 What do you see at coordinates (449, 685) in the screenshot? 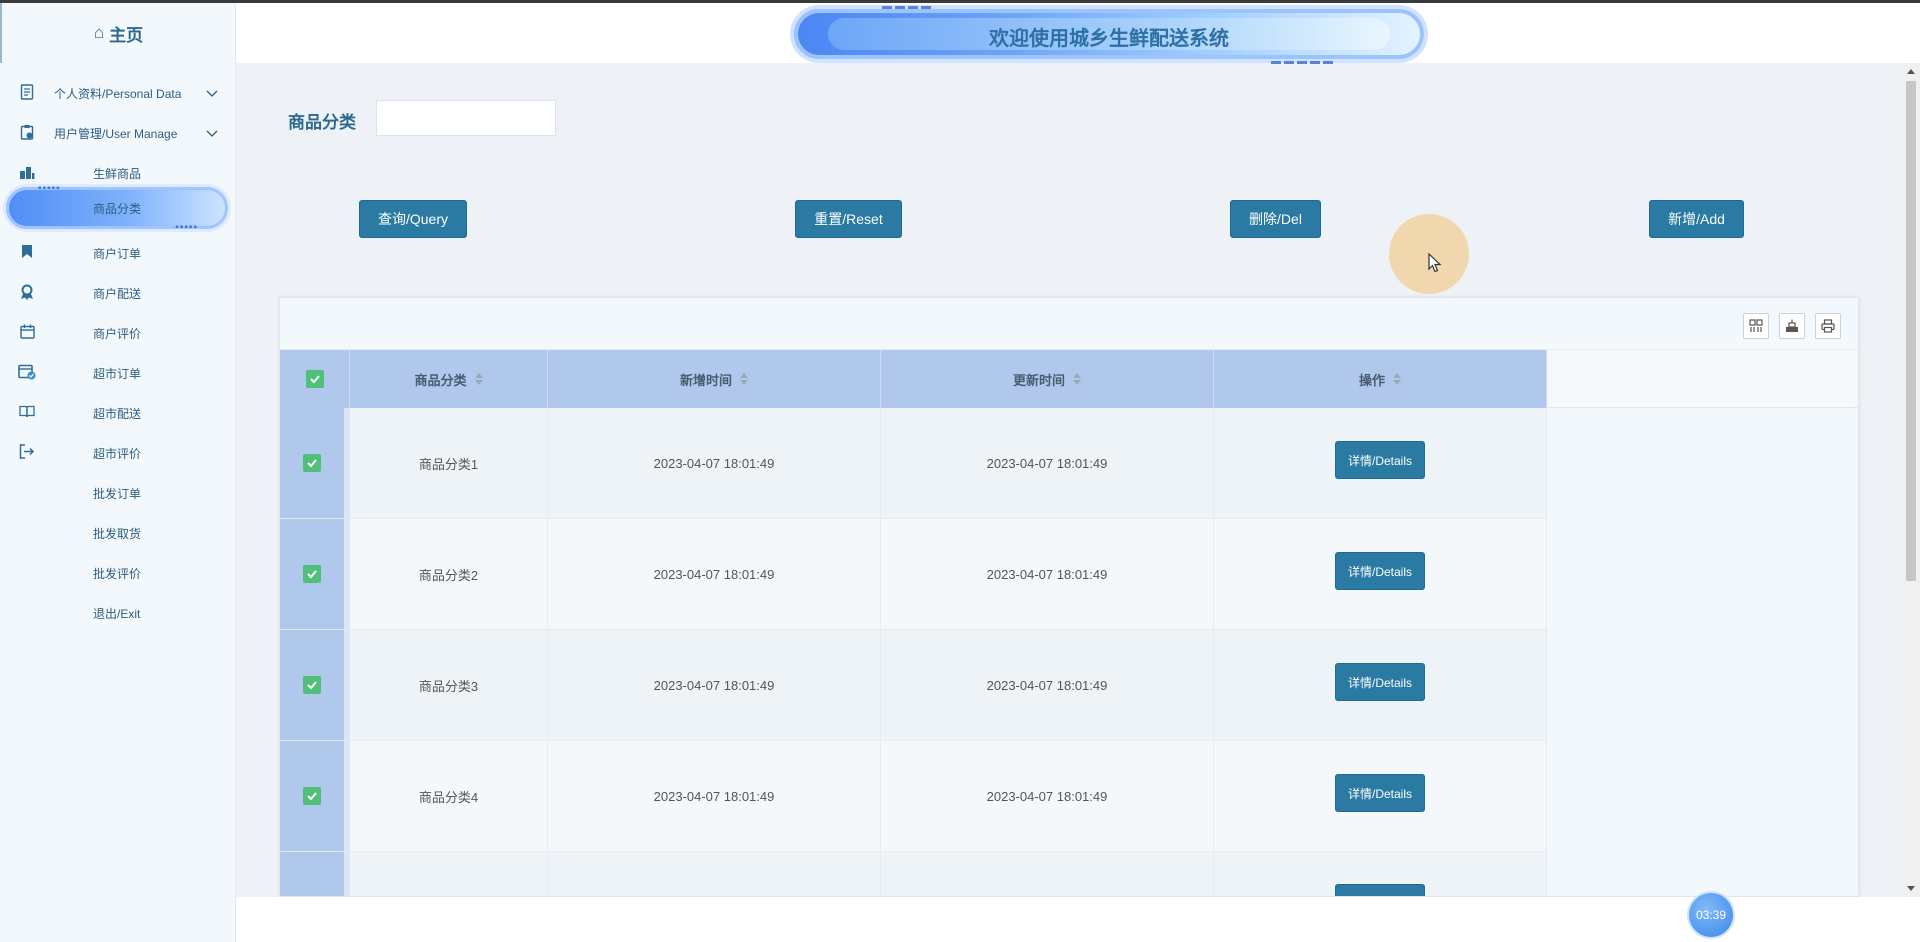
I see `cell-category: 商品分类3` at bounding box center [449, 685].